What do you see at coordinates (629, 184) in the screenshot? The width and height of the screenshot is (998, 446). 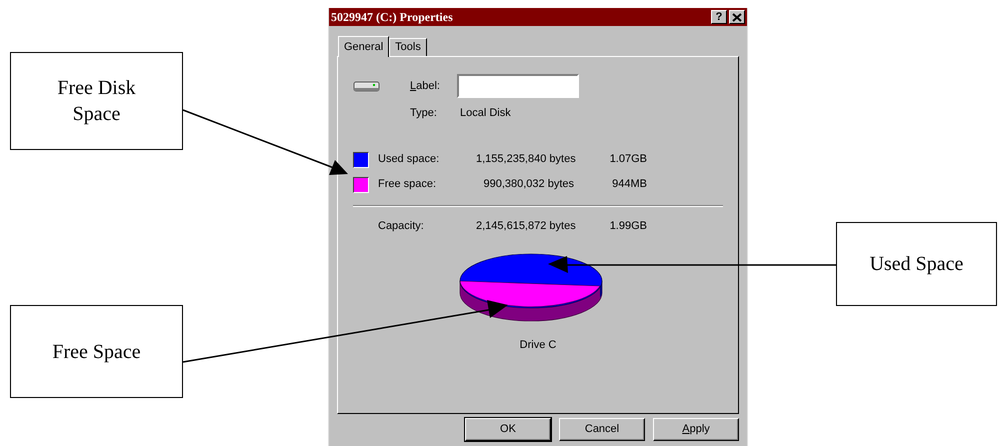 I see `size-value: 944MB` at bounding box center [629, 184].